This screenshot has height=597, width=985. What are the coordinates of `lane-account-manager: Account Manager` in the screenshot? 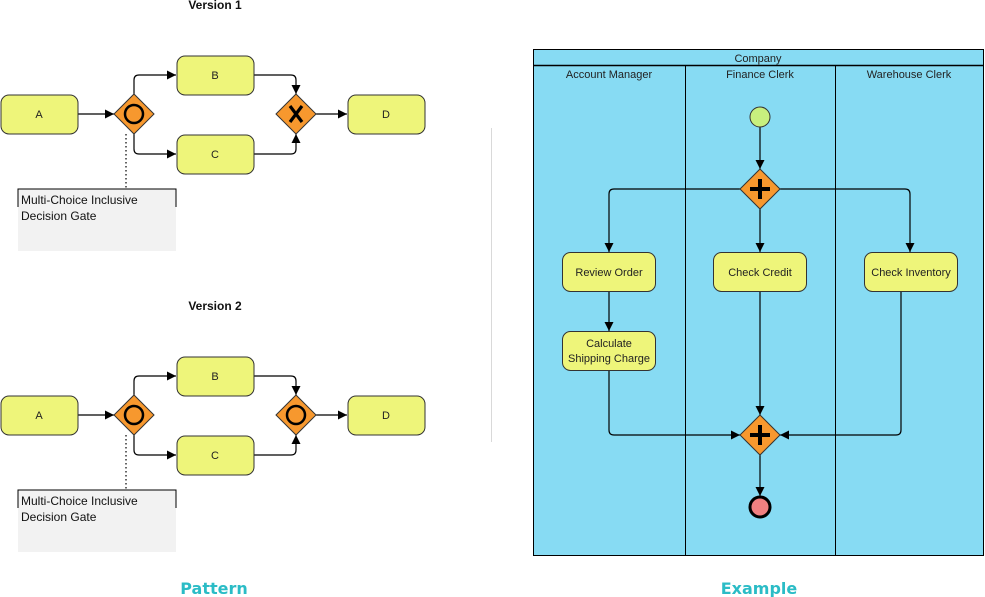 It's located at (609, 75).